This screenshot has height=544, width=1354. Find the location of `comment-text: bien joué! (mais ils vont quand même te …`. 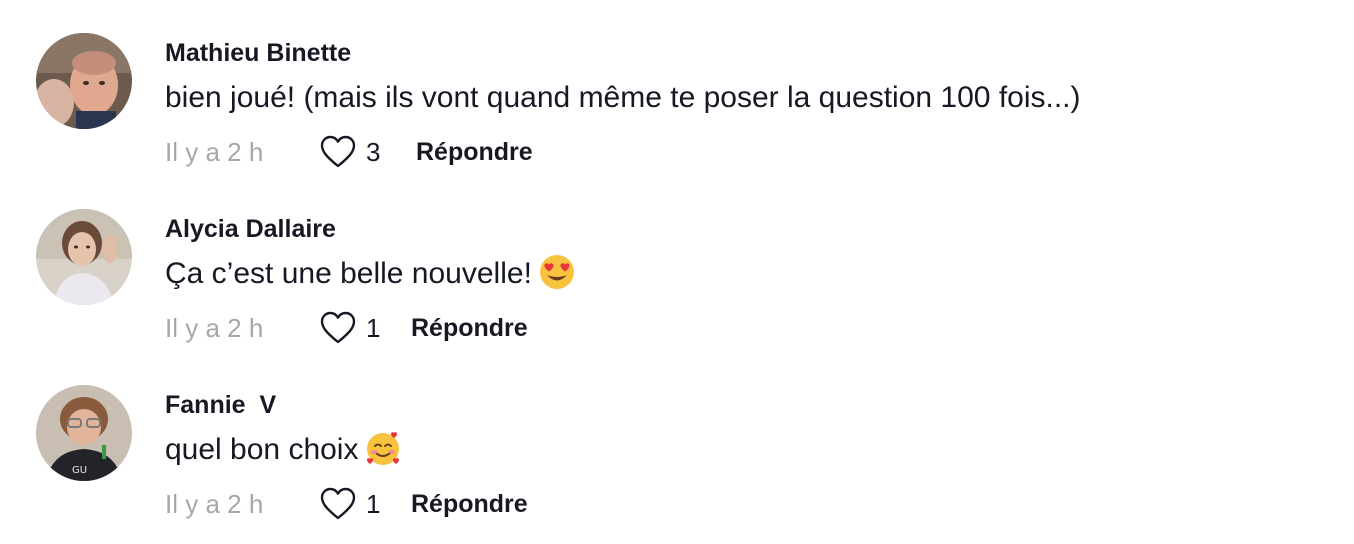

comment-text: bien joué! (mais ils vont quand même te … is located at coordinates (623, 98).